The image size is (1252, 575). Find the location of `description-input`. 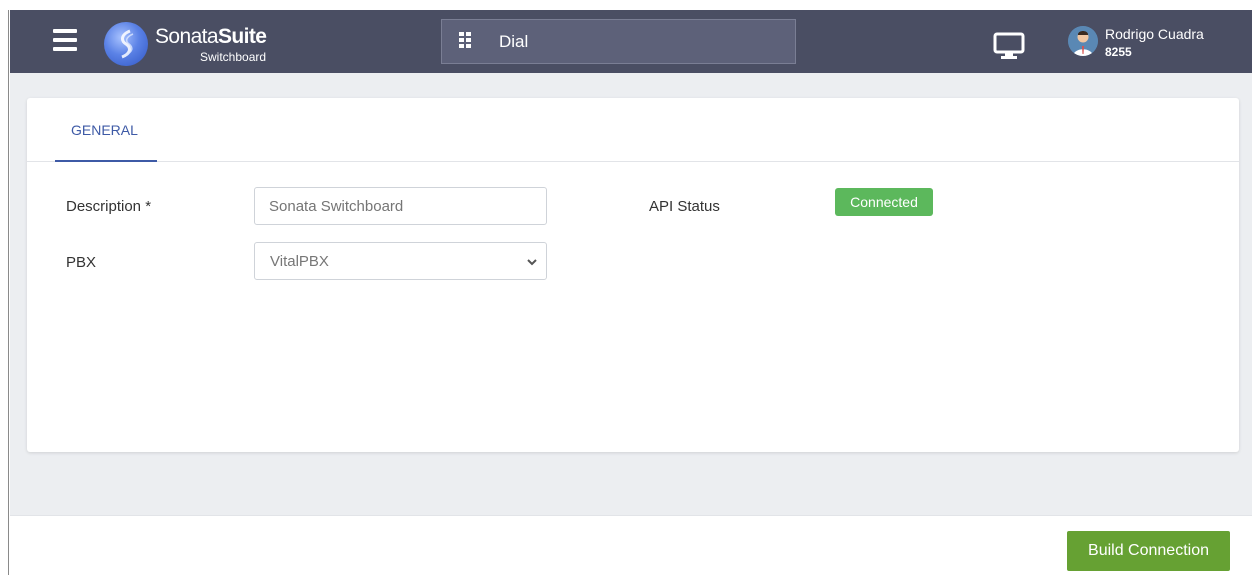

description-input is located at coordinates (400, 206).